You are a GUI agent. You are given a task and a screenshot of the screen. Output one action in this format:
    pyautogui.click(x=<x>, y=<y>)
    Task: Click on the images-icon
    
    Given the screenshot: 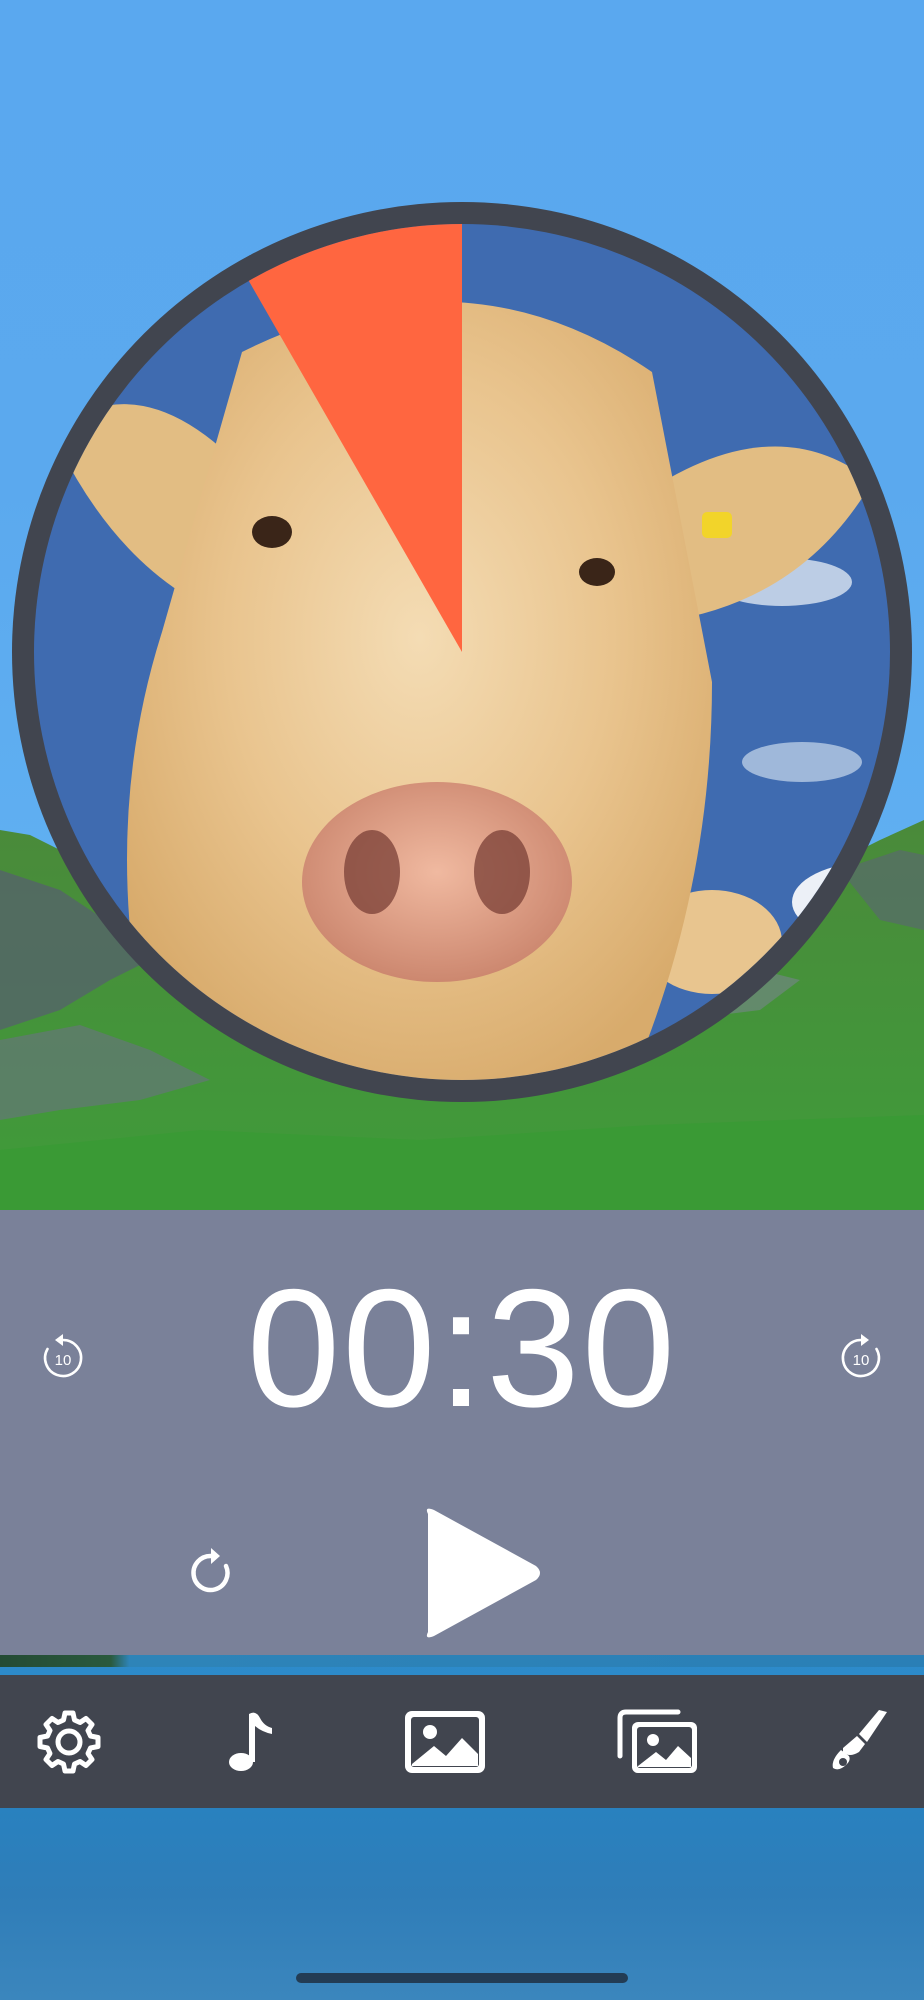 What is the action you would take?
    pyautogui.click(x=657, y=1741)
    